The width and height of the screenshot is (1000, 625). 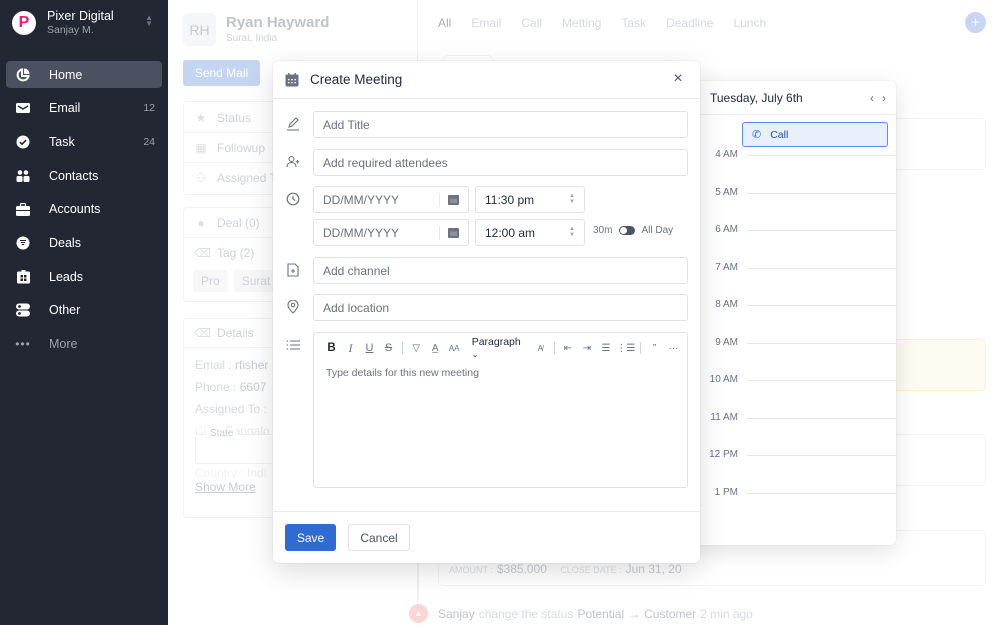 What do you see at coordinates (793, 493) in the screenshot?
I see `hour-row: 1 PM` at bounding box center [793, 493].